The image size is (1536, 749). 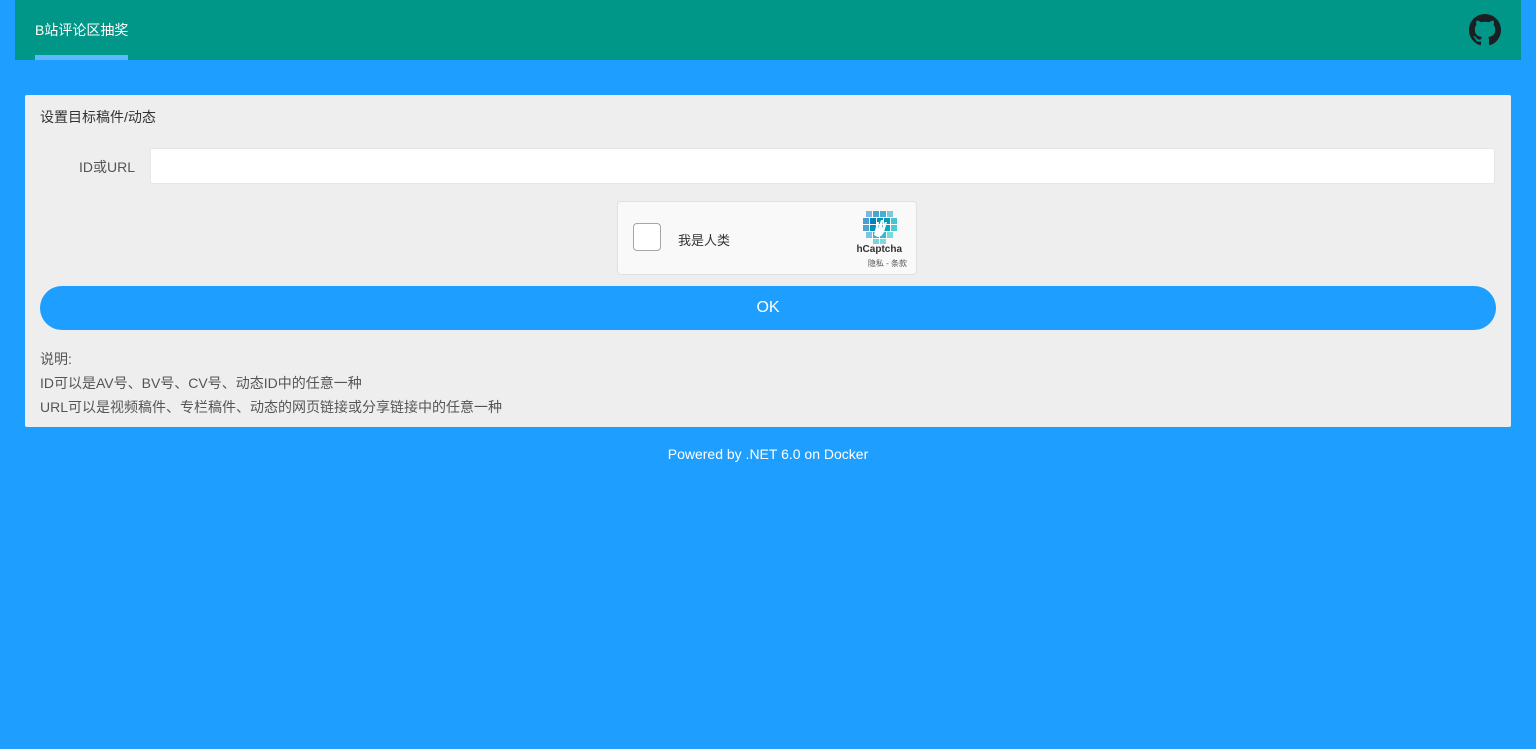 I want to click on github-icon, so click(x=1485, y=30).